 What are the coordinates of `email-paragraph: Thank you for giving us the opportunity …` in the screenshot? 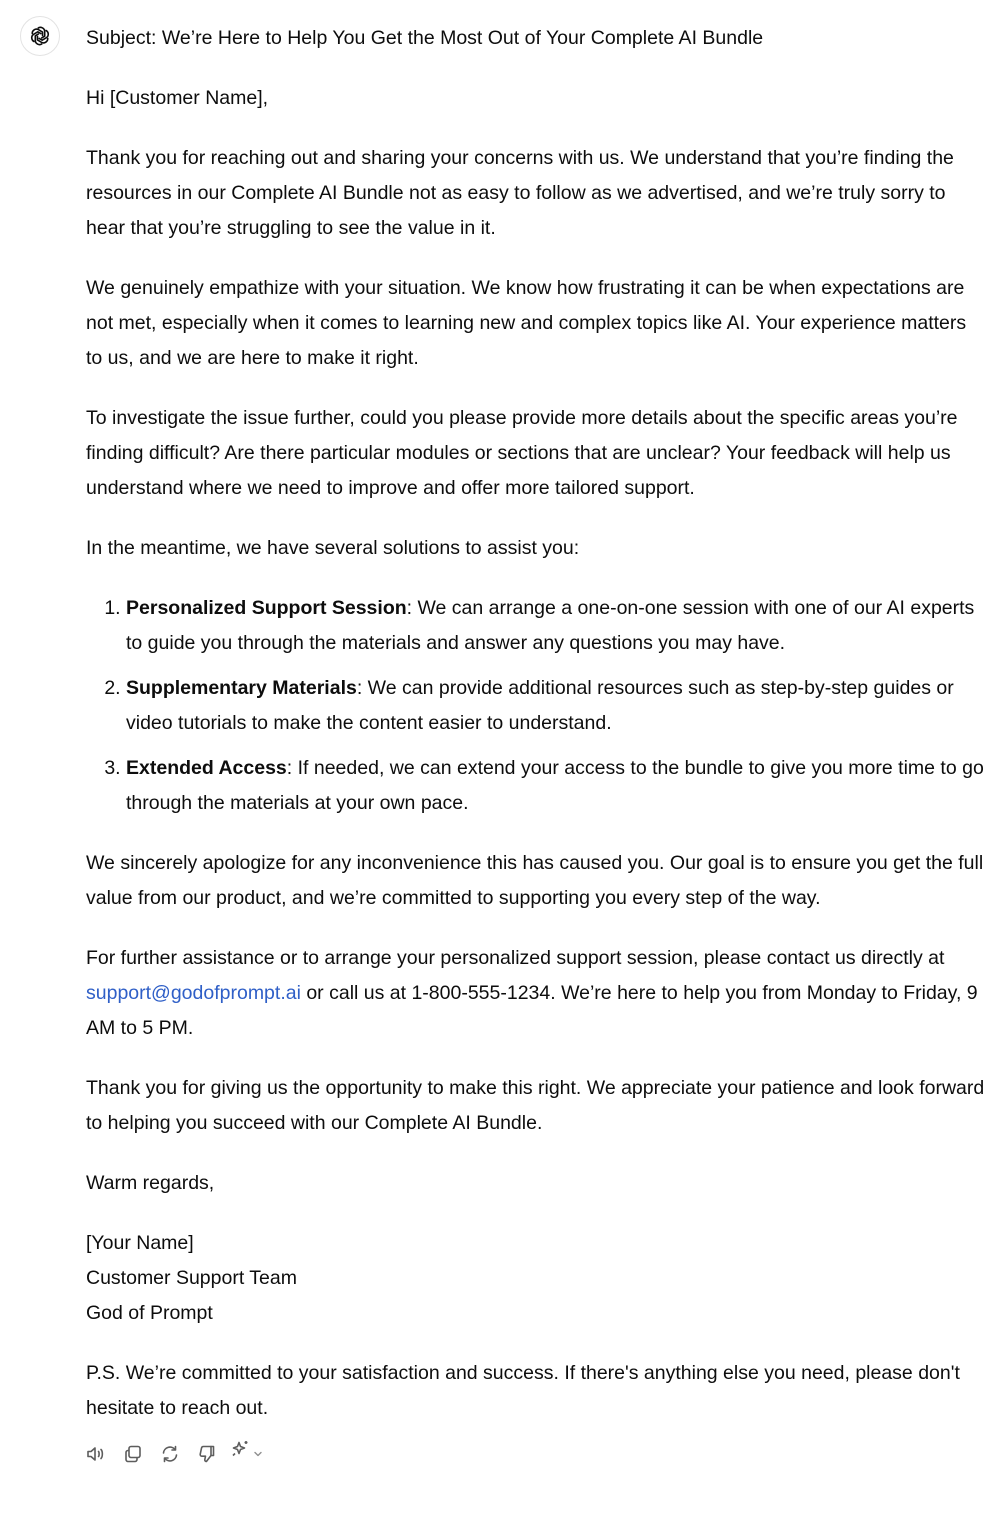 It's located at (535, 1105).